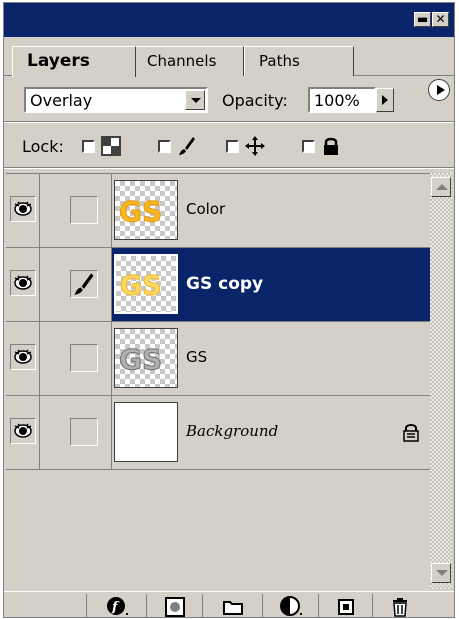 This screenshot has width=459, height=619. I want to click on new-adjustment-layer-icon, so click(290, 606).